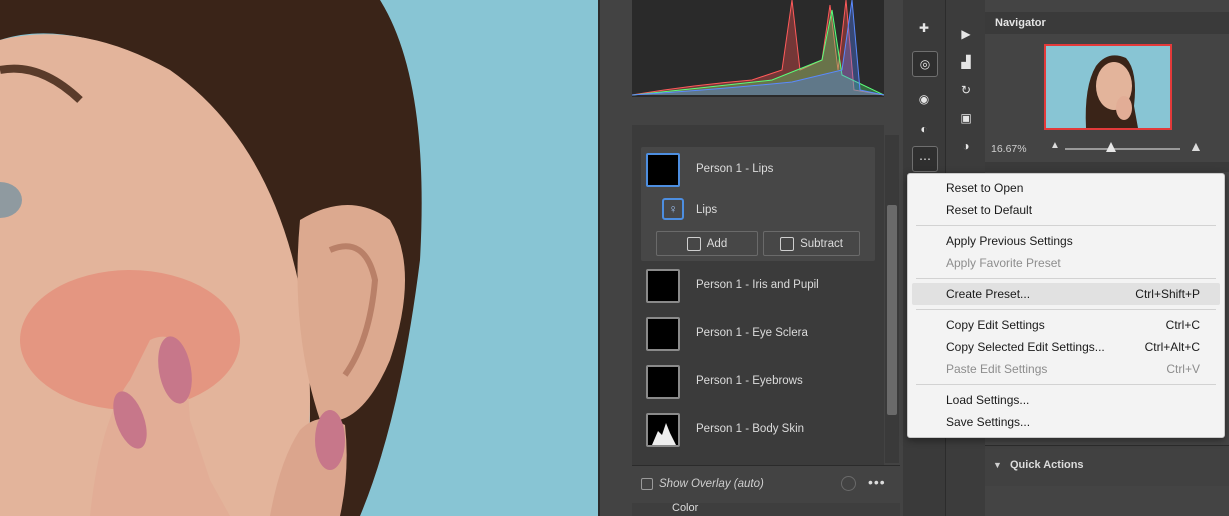 The image size is (1229, 516). I want to click on mask-list-scrollbar, so click(892, 299).